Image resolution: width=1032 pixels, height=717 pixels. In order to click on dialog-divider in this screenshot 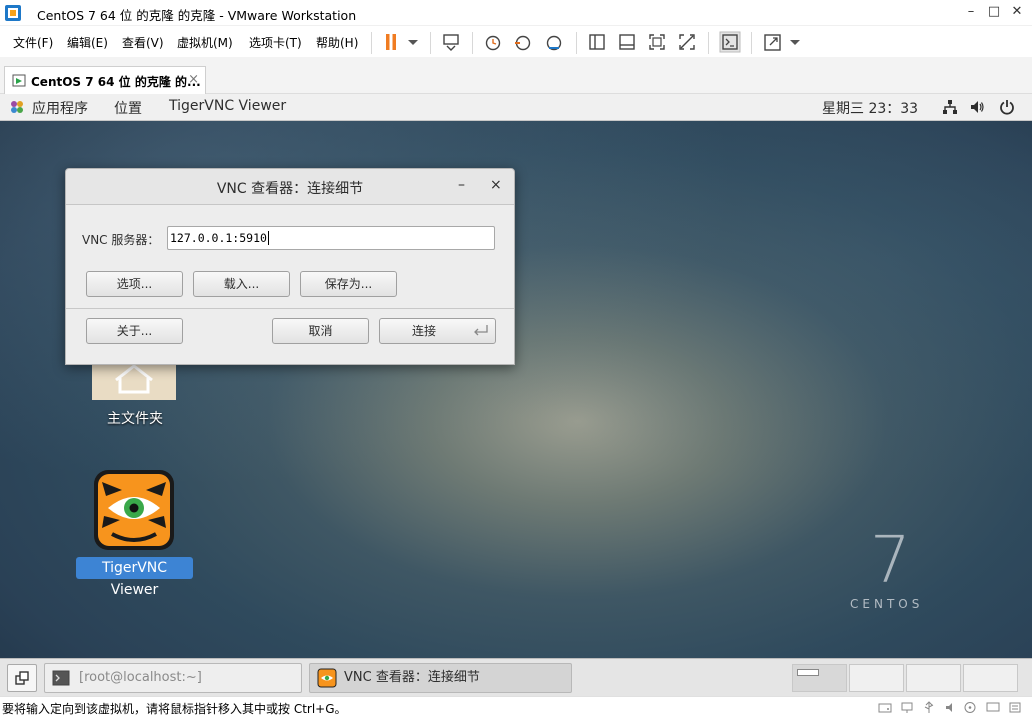, I will do `click(290, 308)`.